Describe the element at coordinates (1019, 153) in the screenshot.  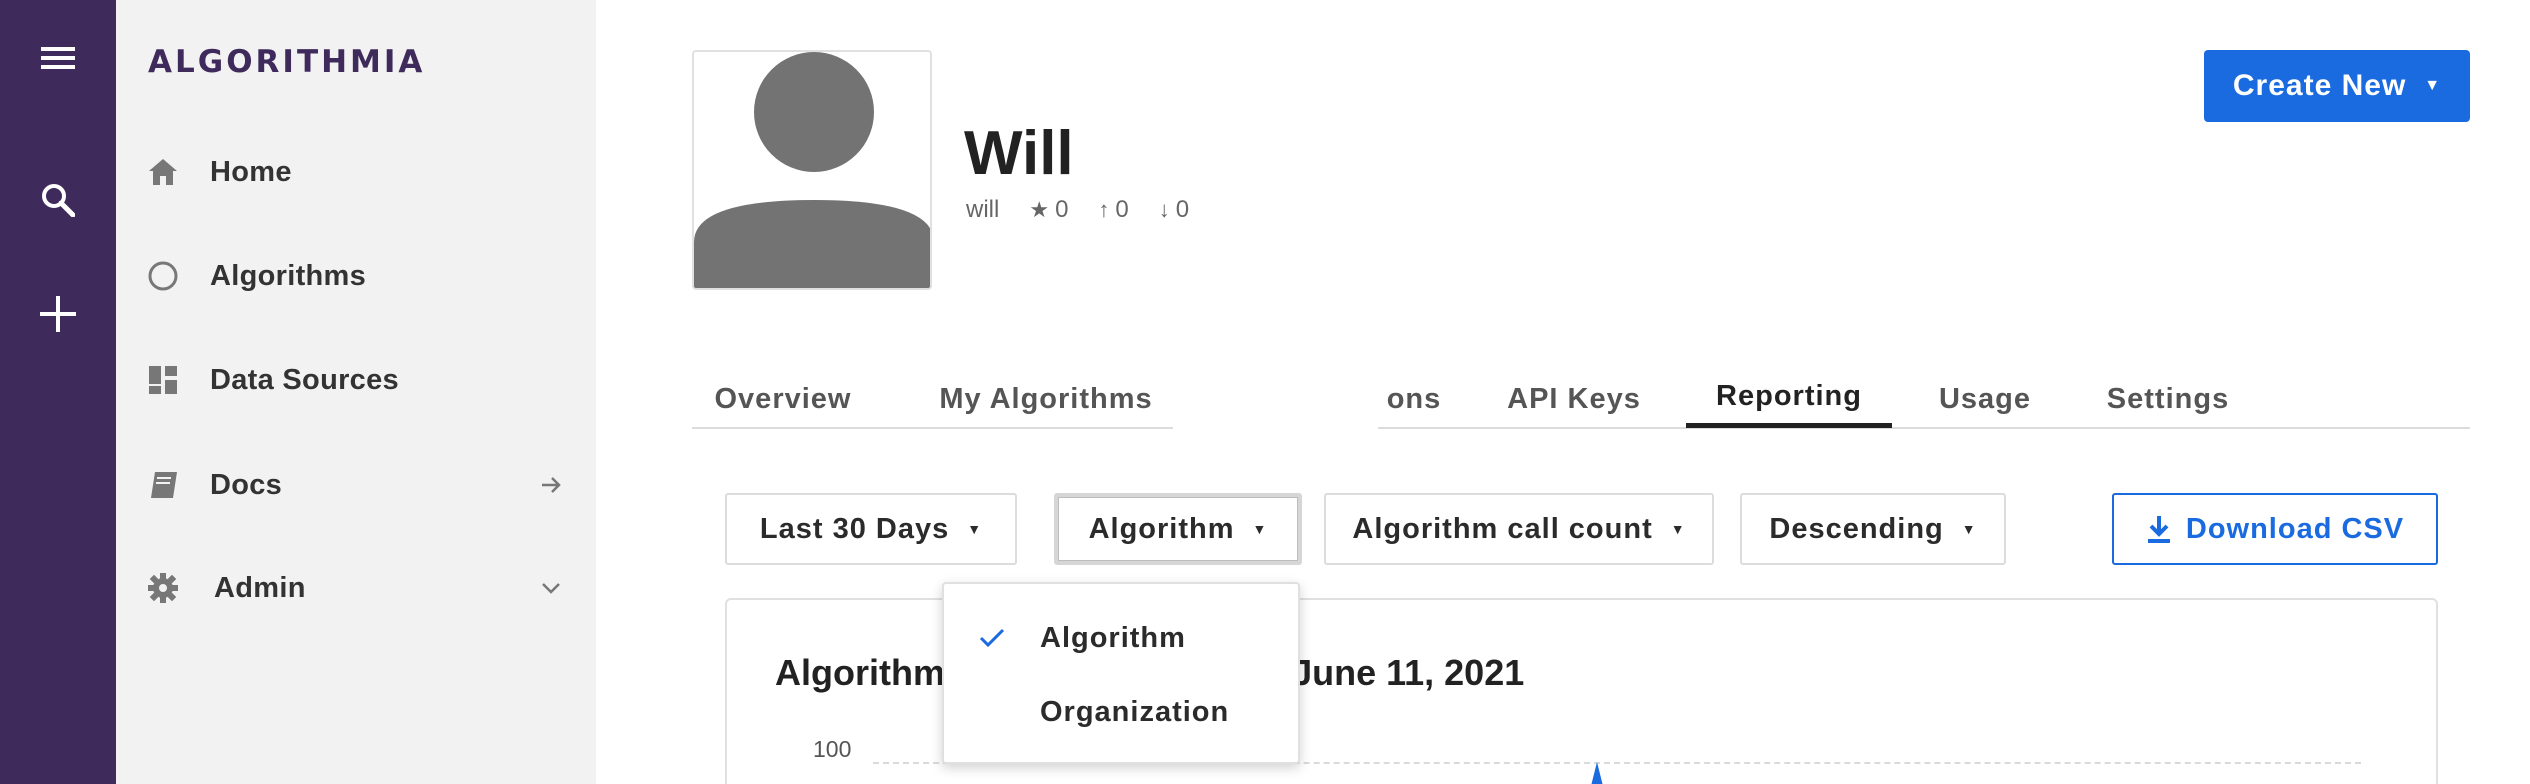
I see `profile-name: Will` at that location.